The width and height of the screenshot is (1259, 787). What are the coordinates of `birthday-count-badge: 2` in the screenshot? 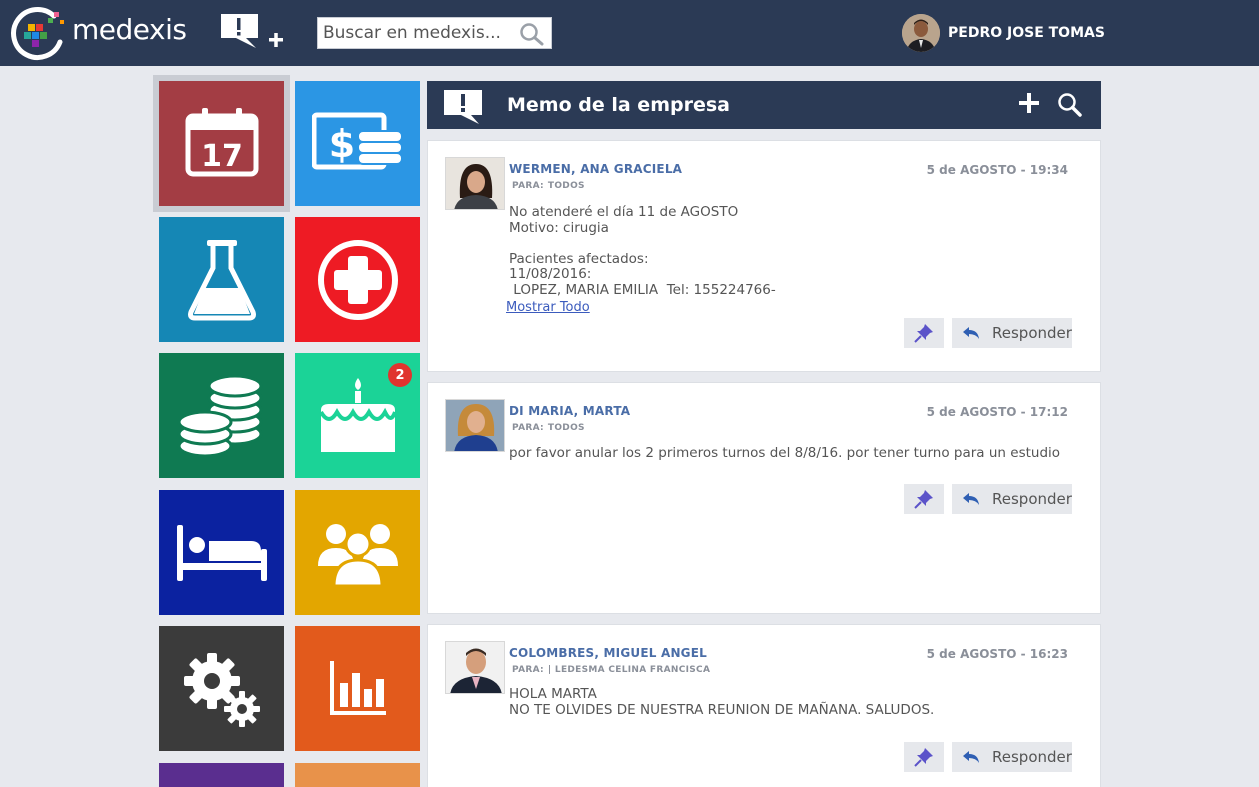 It's located at (400, 375).